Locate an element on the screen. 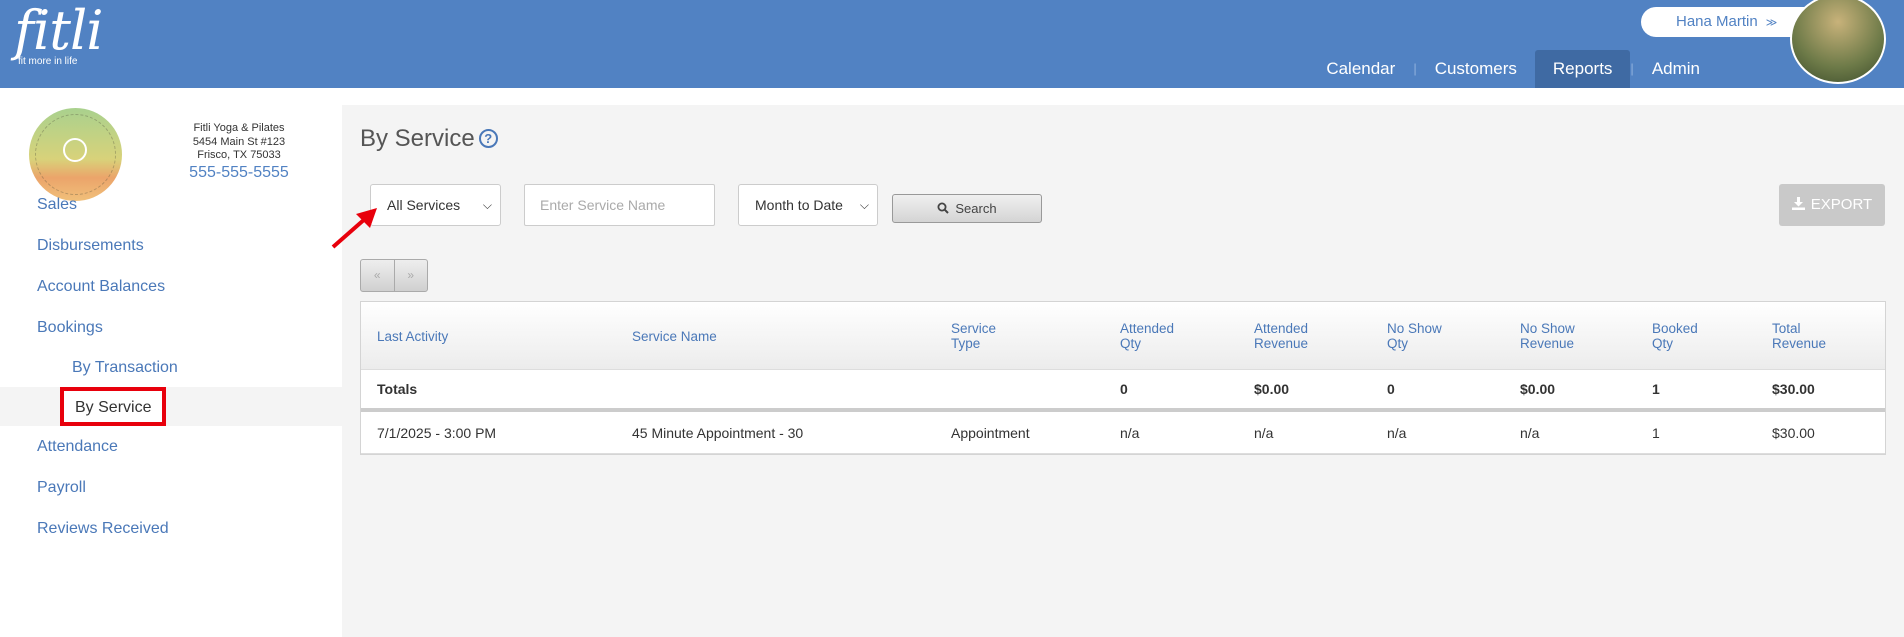 This screenshot has width=1904, height=637. nav-reports: Reports is located at coordinates (1582, 69).